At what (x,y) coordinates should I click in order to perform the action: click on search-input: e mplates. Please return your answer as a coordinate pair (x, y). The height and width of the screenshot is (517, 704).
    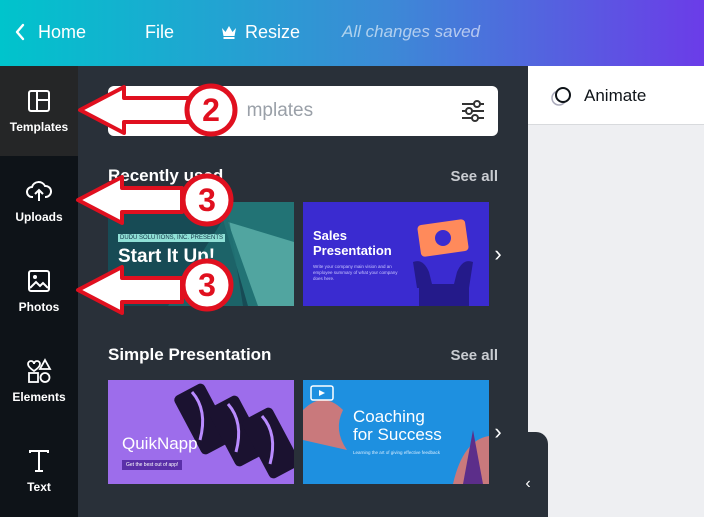
    Looking at the image, I should click on (303, 111).